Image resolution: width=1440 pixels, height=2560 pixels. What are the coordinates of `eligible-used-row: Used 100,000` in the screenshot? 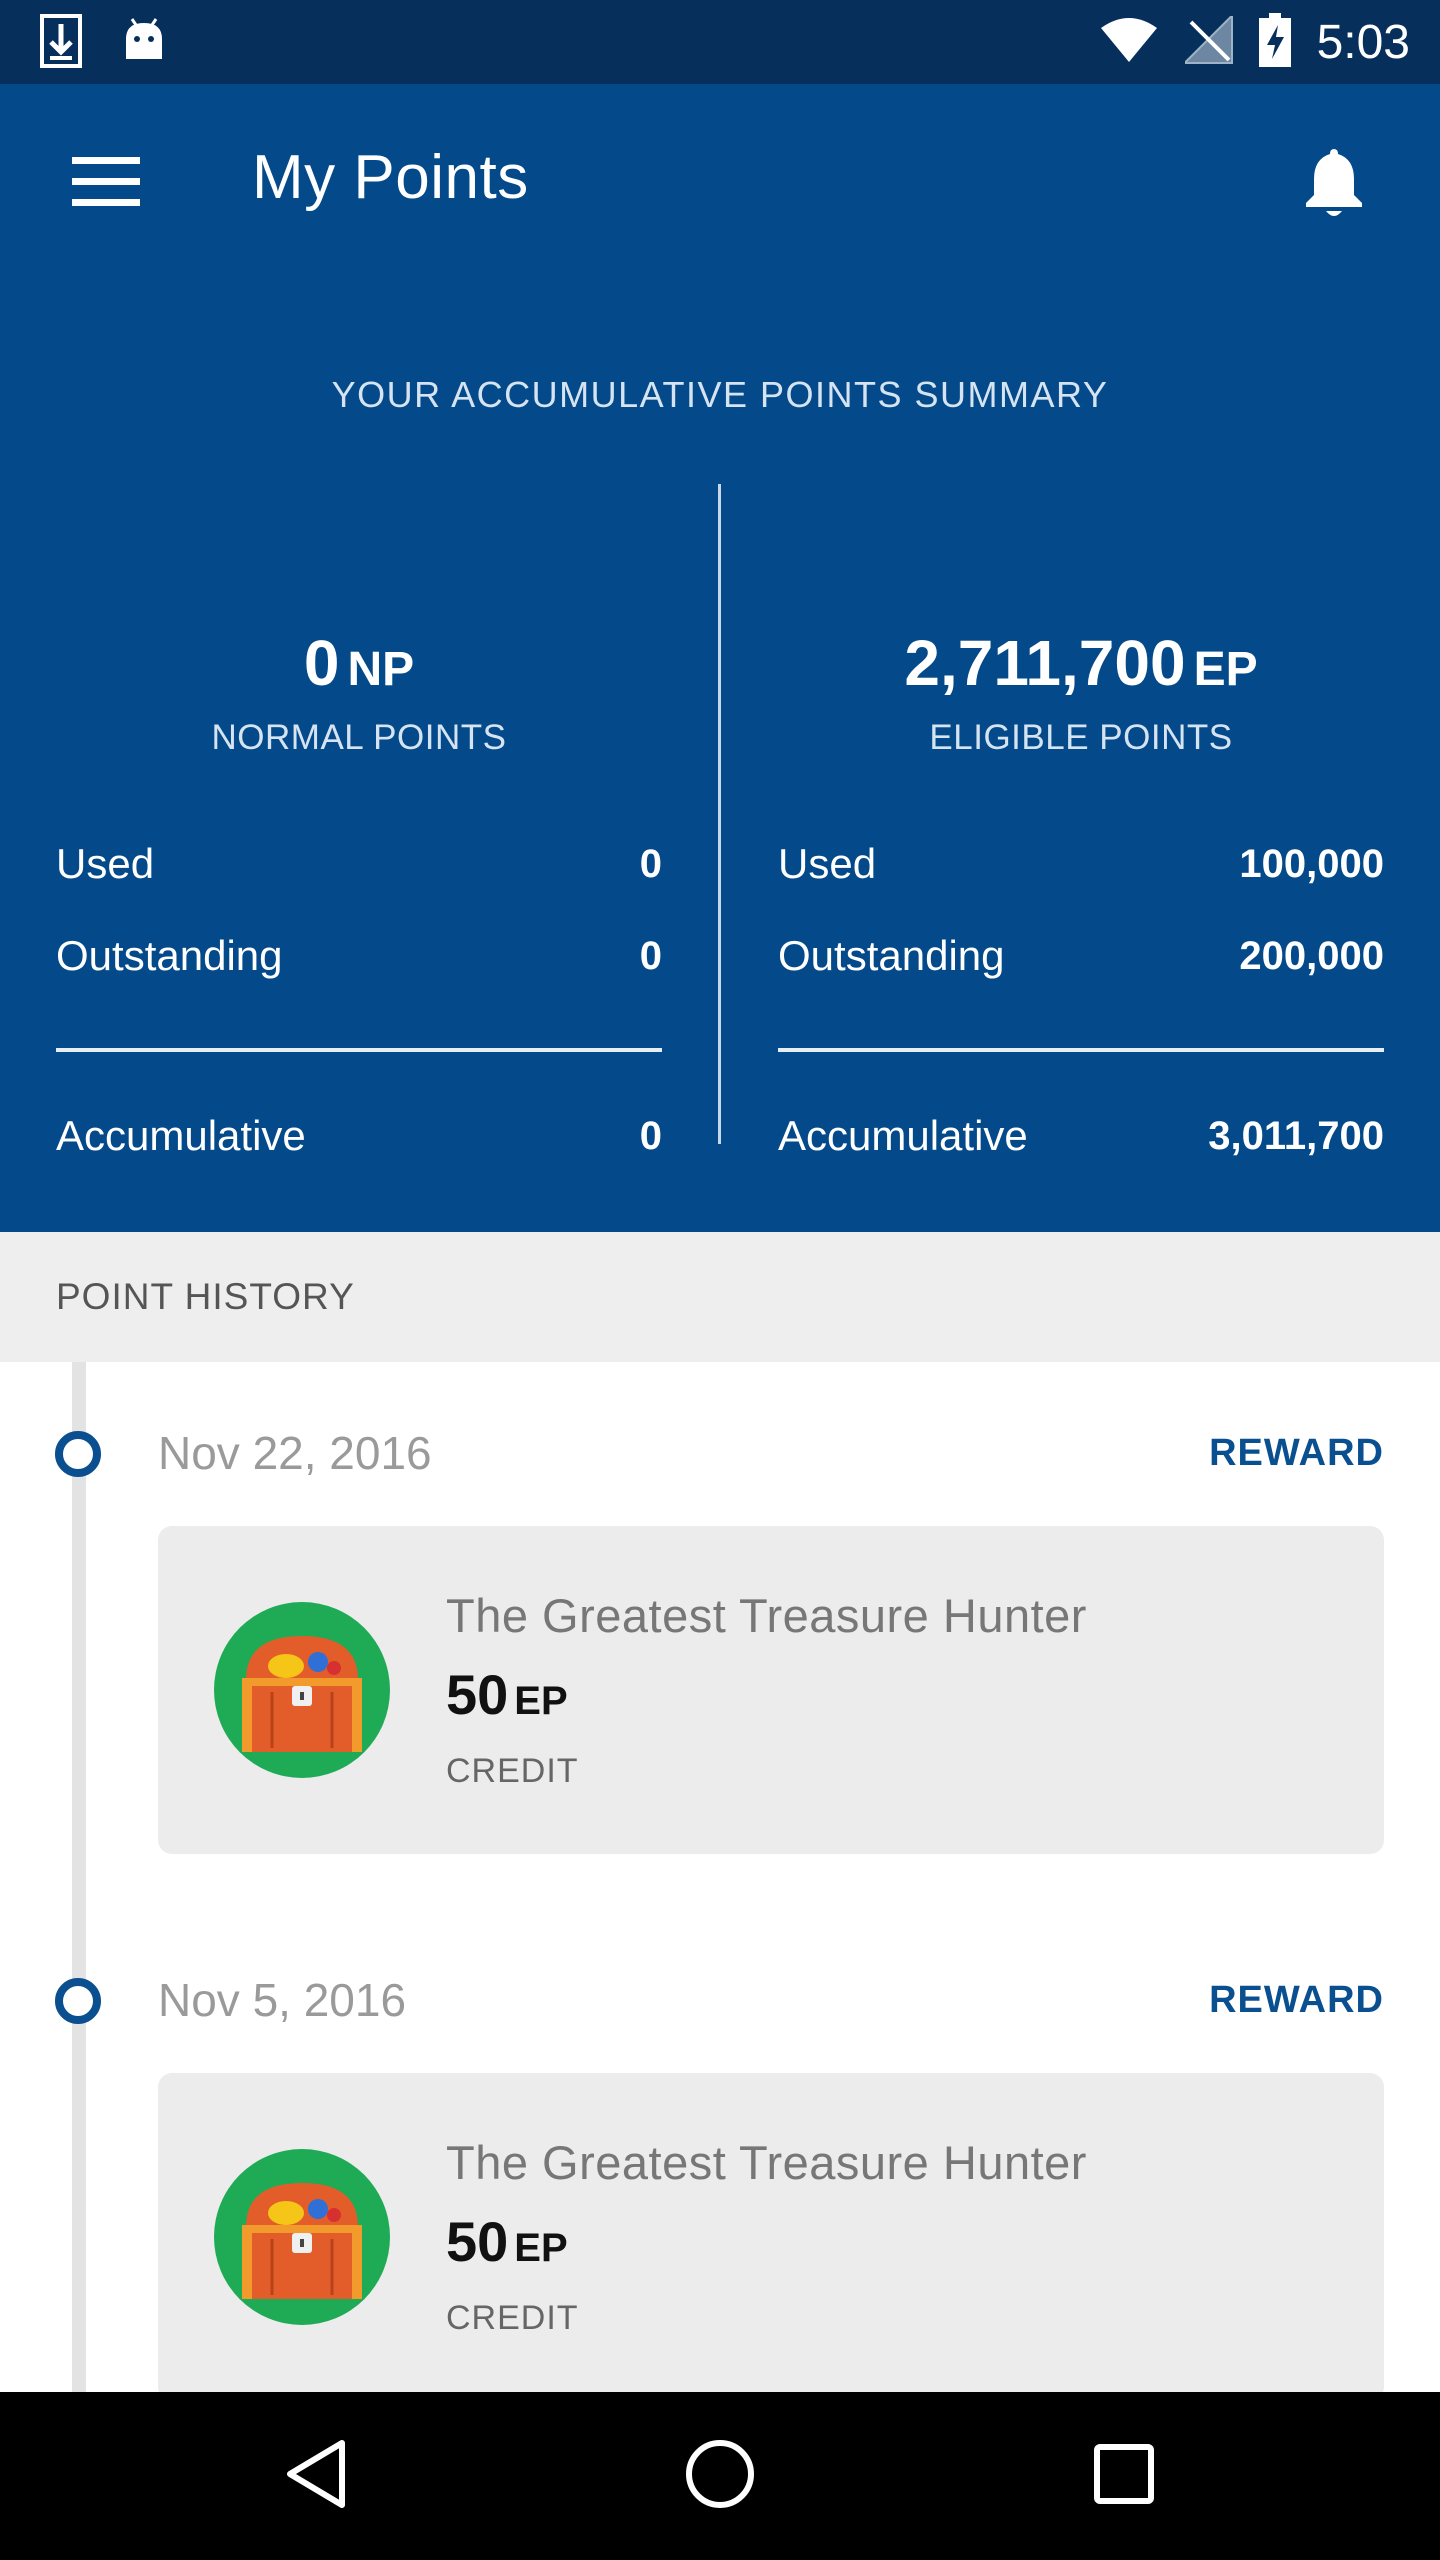 It's located at (1081, 864).